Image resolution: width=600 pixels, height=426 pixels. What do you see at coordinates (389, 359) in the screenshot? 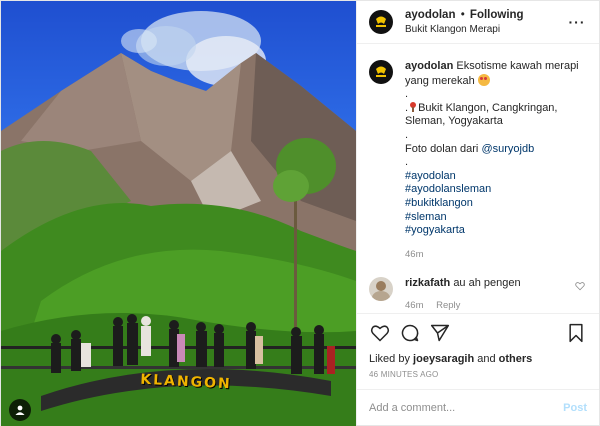
I see `likes-prefix: Liked by` at bounding box center [389, 359].